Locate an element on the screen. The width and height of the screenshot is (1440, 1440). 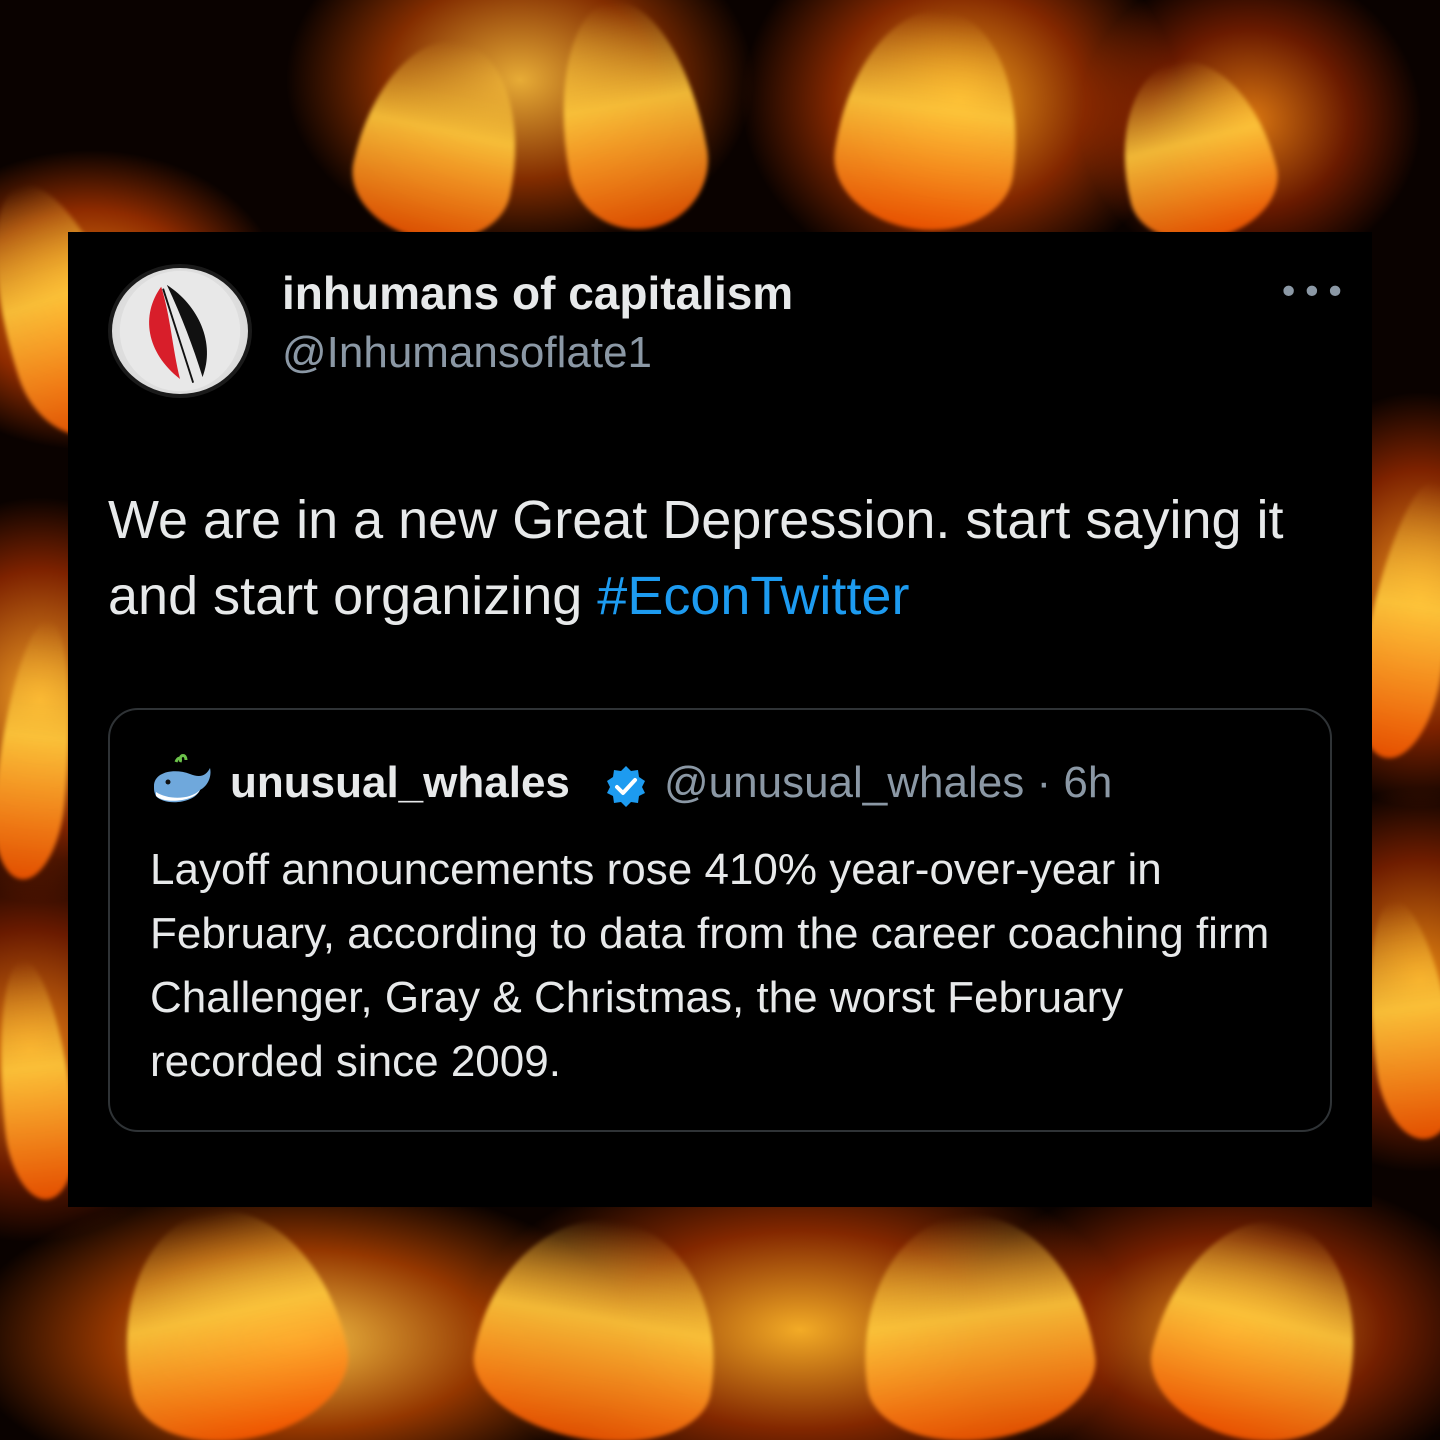
verified-graphic is located at coordinates (626, 786).